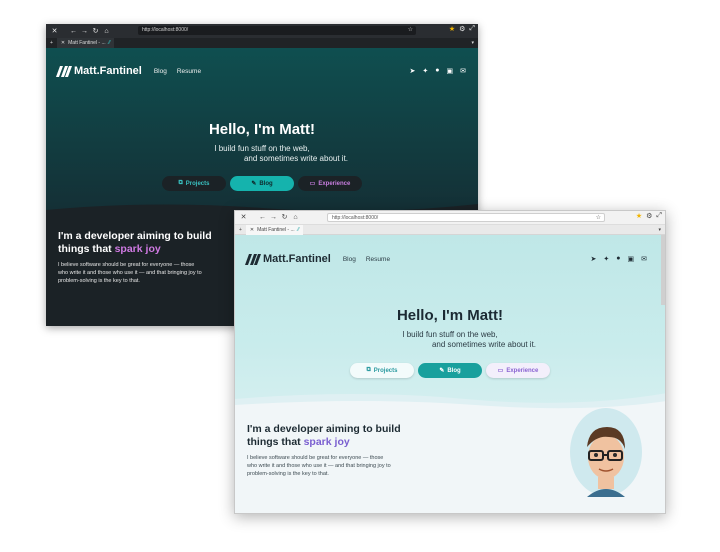 The width and height of the screenshot is (720, 552). I want to click on pencil-icon: ✎, so click(254, 184).